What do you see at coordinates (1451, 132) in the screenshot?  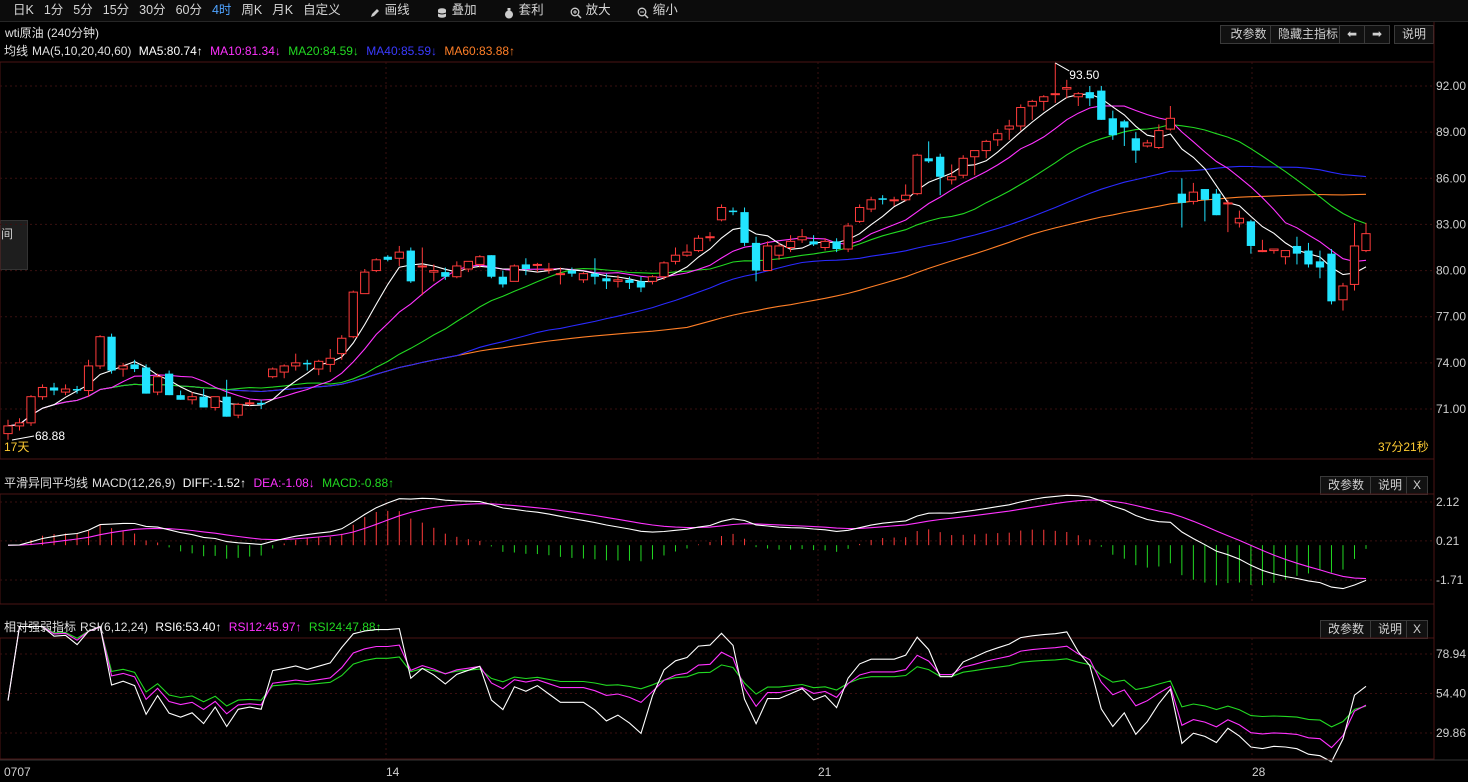 I see `price-tick-label: 89.00` at bounding box center [1451, 132].